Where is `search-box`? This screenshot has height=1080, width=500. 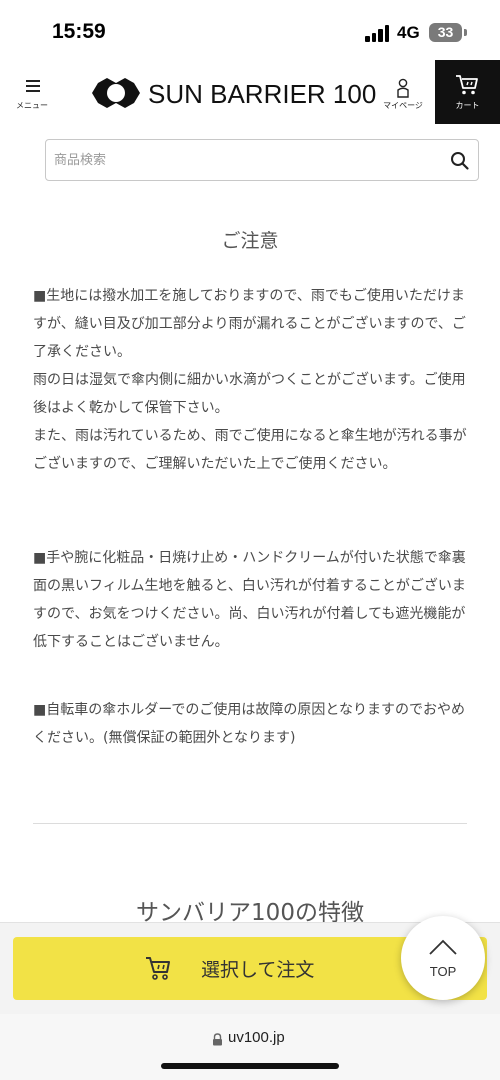
search-box is located at coordinates (262, 160).